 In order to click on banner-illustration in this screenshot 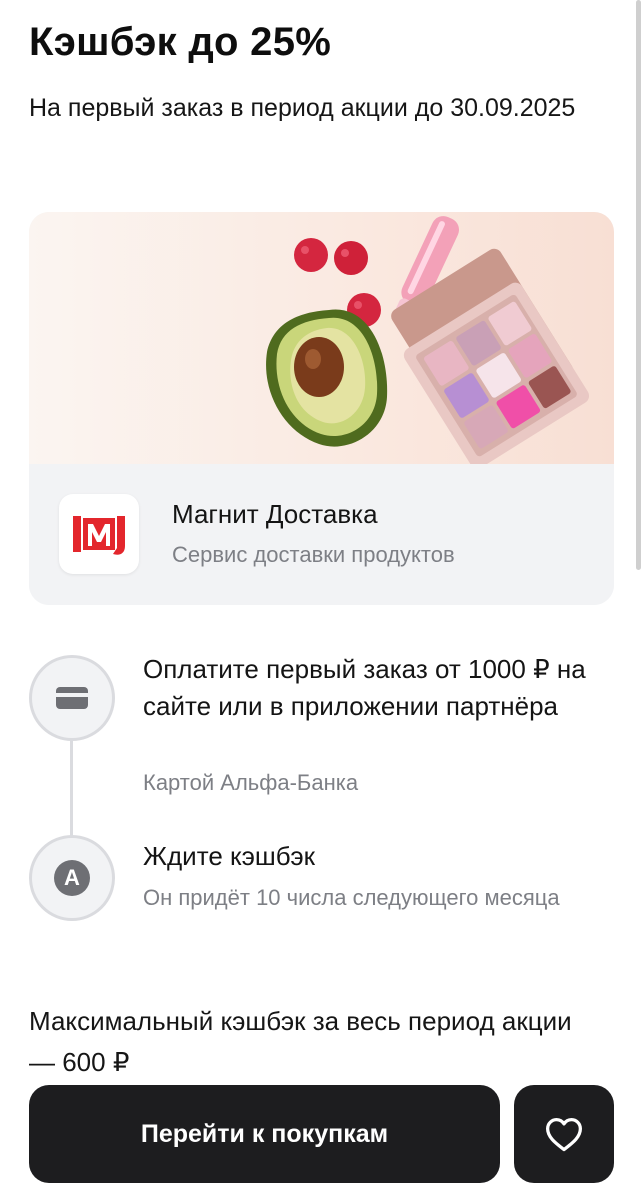, I will do `click(428, 340)`.